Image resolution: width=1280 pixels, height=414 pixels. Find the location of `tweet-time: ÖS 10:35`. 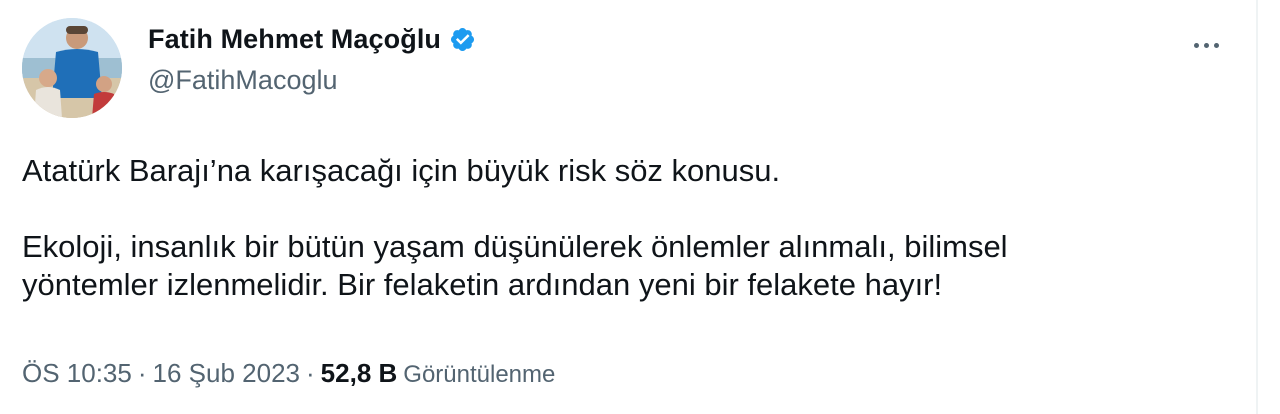

tweet-time: ÖS 10:35 is located at coordinates (77, 373).